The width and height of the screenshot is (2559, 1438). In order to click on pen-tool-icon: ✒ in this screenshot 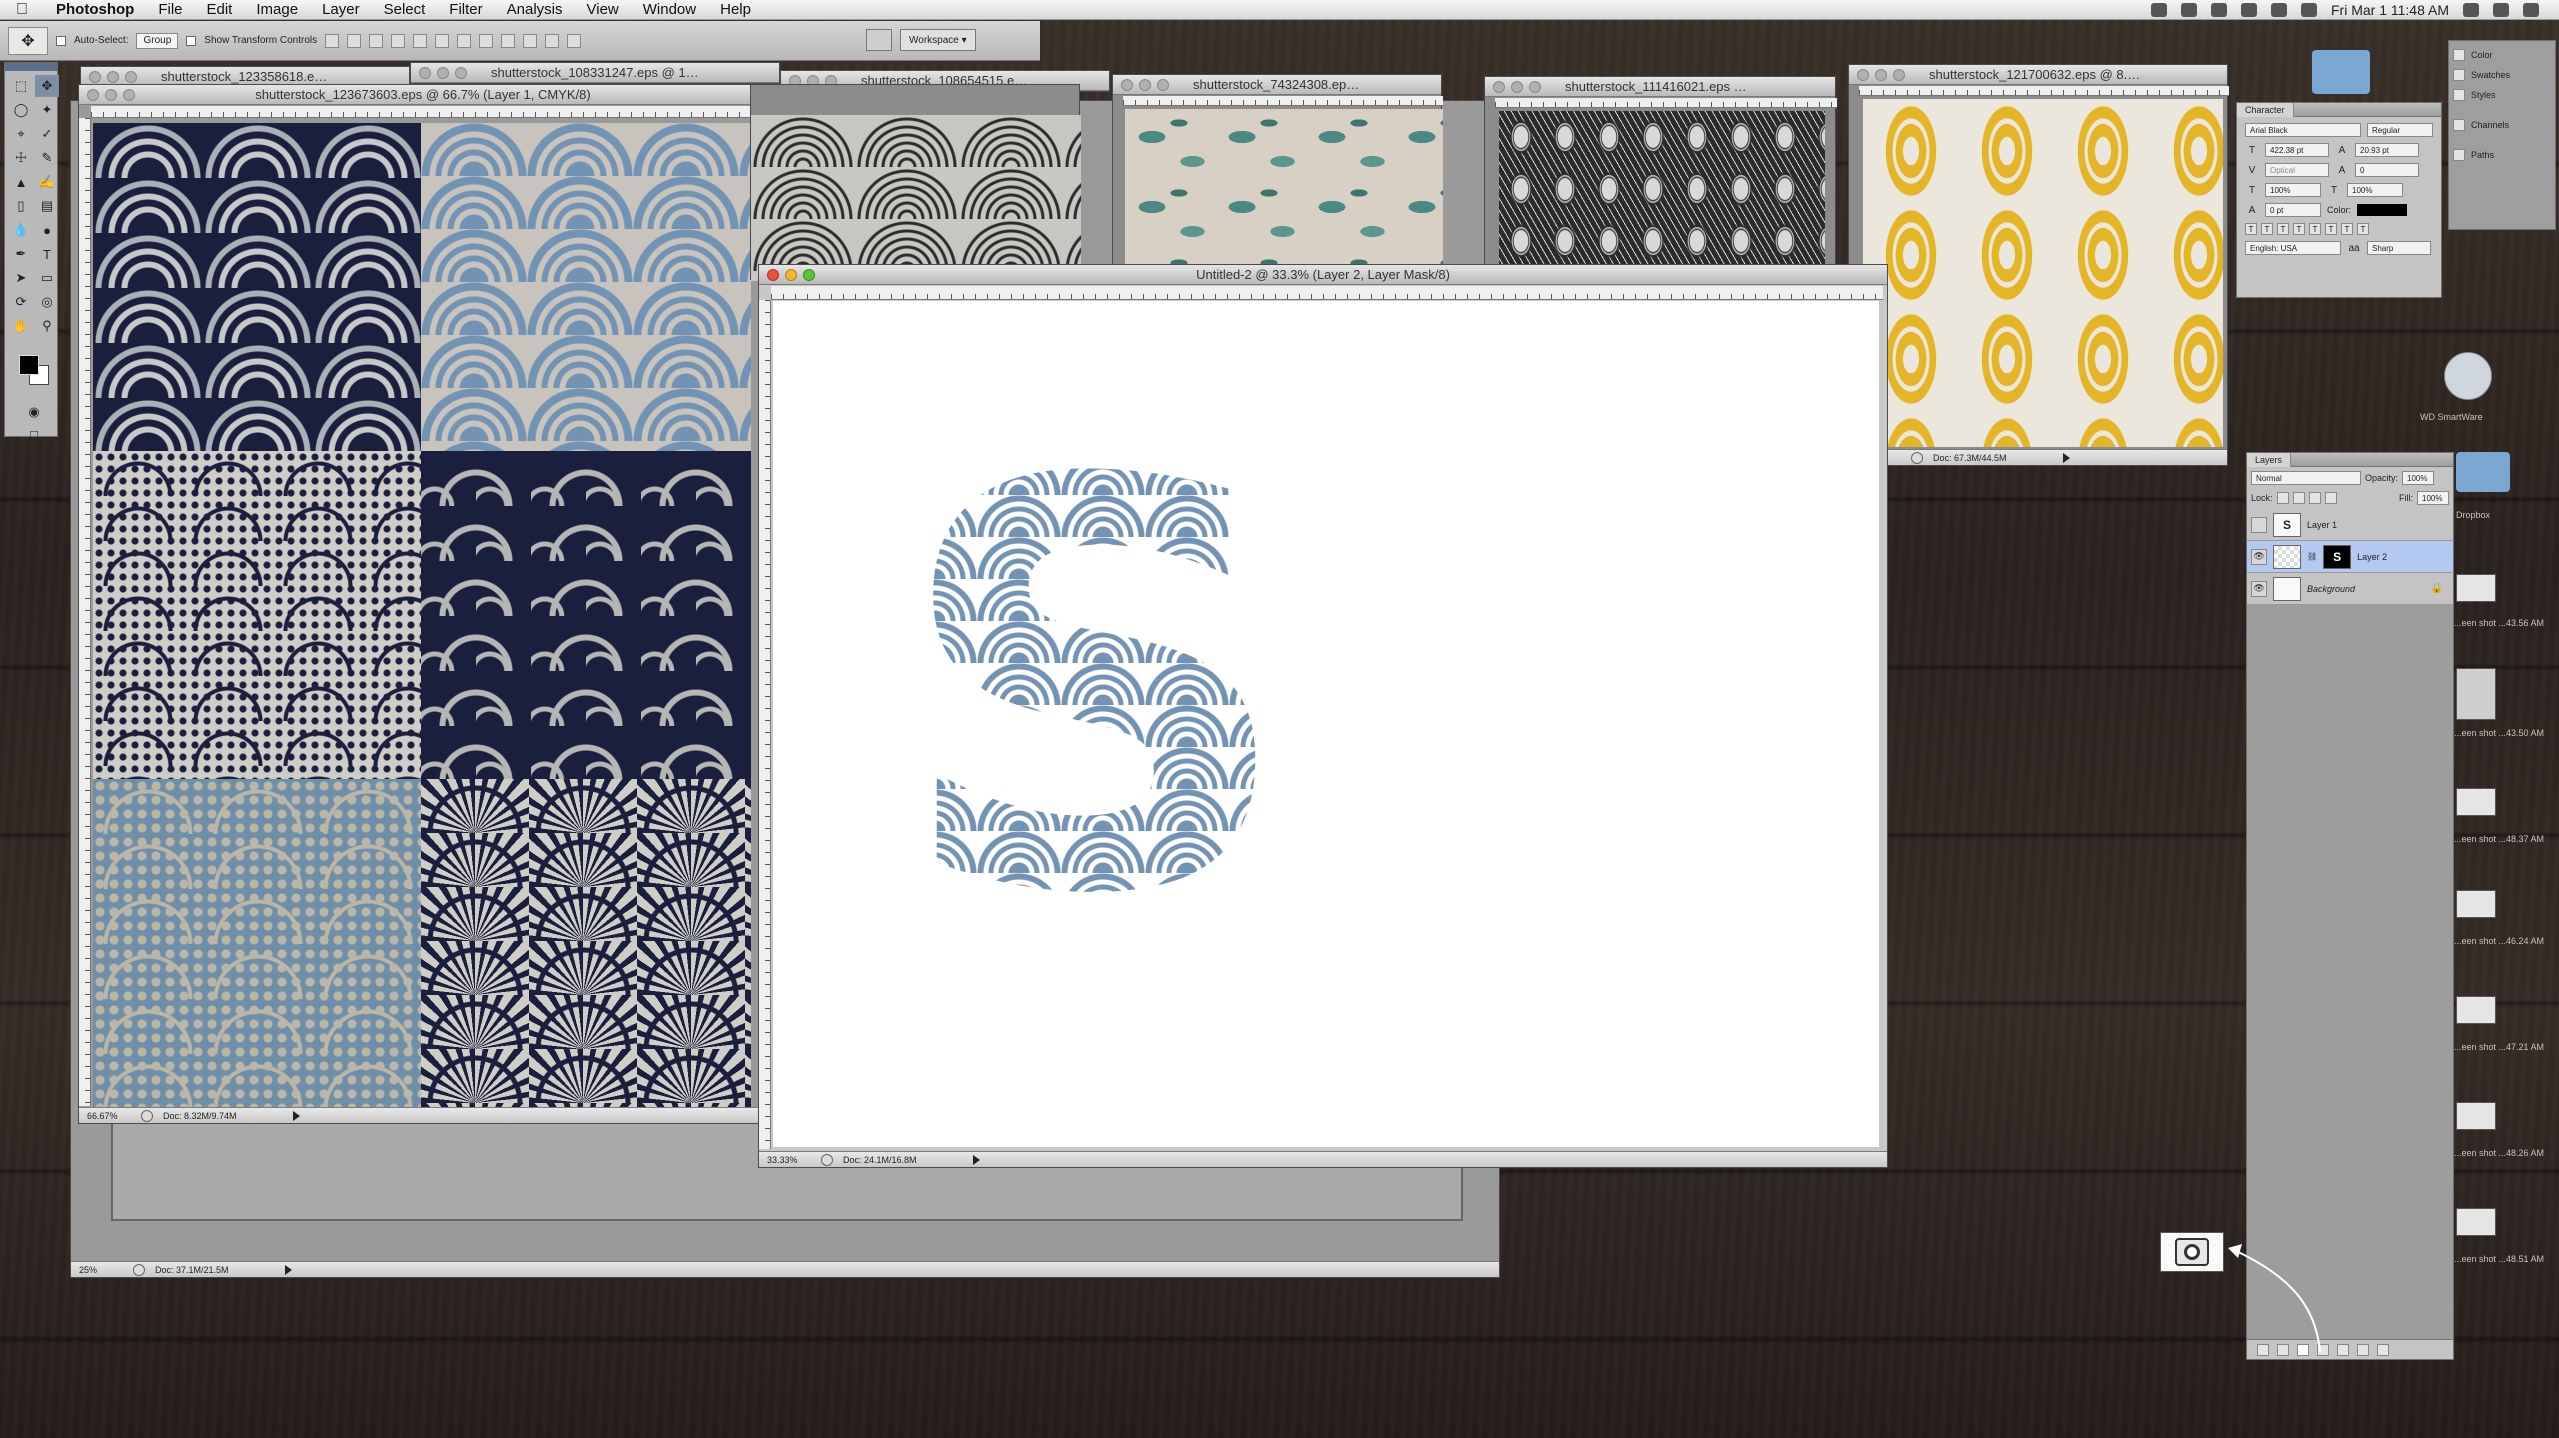, I will do `click(21, 254)`.